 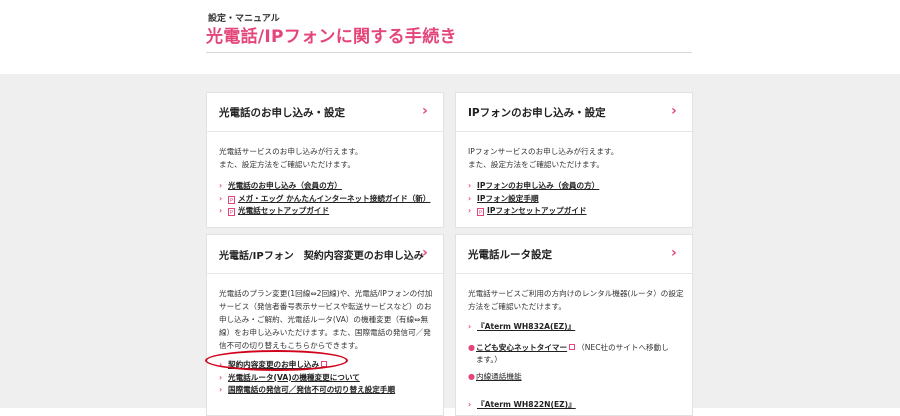 I want to click on card-title: IPフォンのお申し込み・設定, so click(x=537, y=113).